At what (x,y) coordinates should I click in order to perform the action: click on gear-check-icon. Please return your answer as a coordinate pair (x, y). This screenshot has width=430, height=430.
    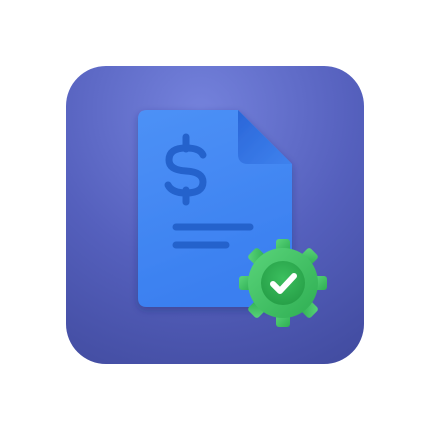
    Looking at the image, I should click on (283, 283).